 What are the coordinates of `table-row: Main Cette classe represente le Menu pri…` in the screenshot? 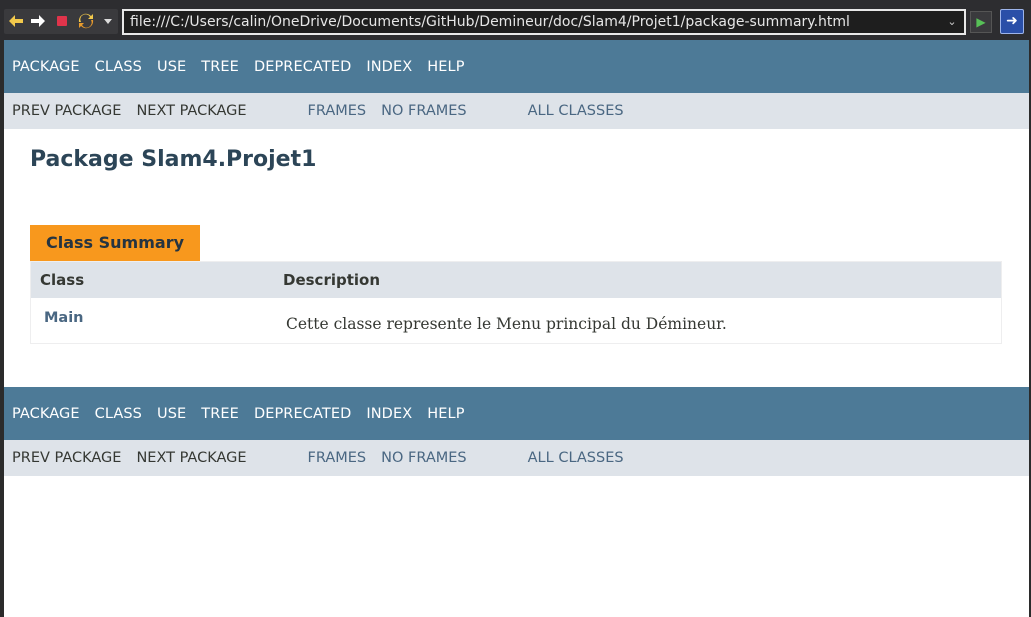 It's located at (516, 320).